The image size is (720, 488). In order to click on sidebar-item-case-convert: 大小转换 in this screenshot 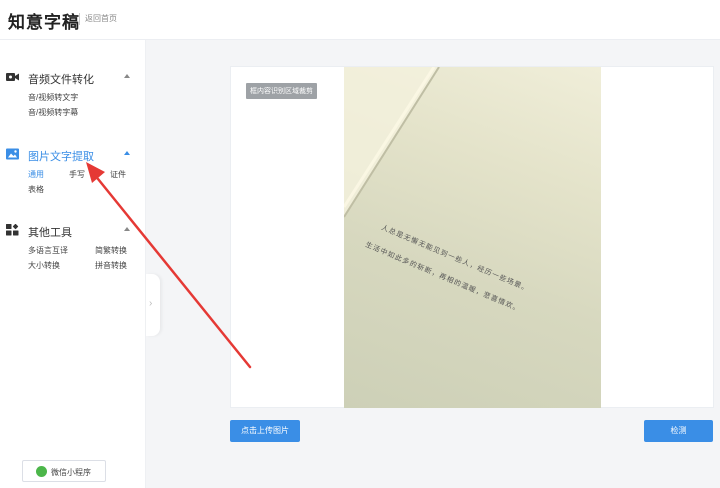, I will do `click(44, 265)`.